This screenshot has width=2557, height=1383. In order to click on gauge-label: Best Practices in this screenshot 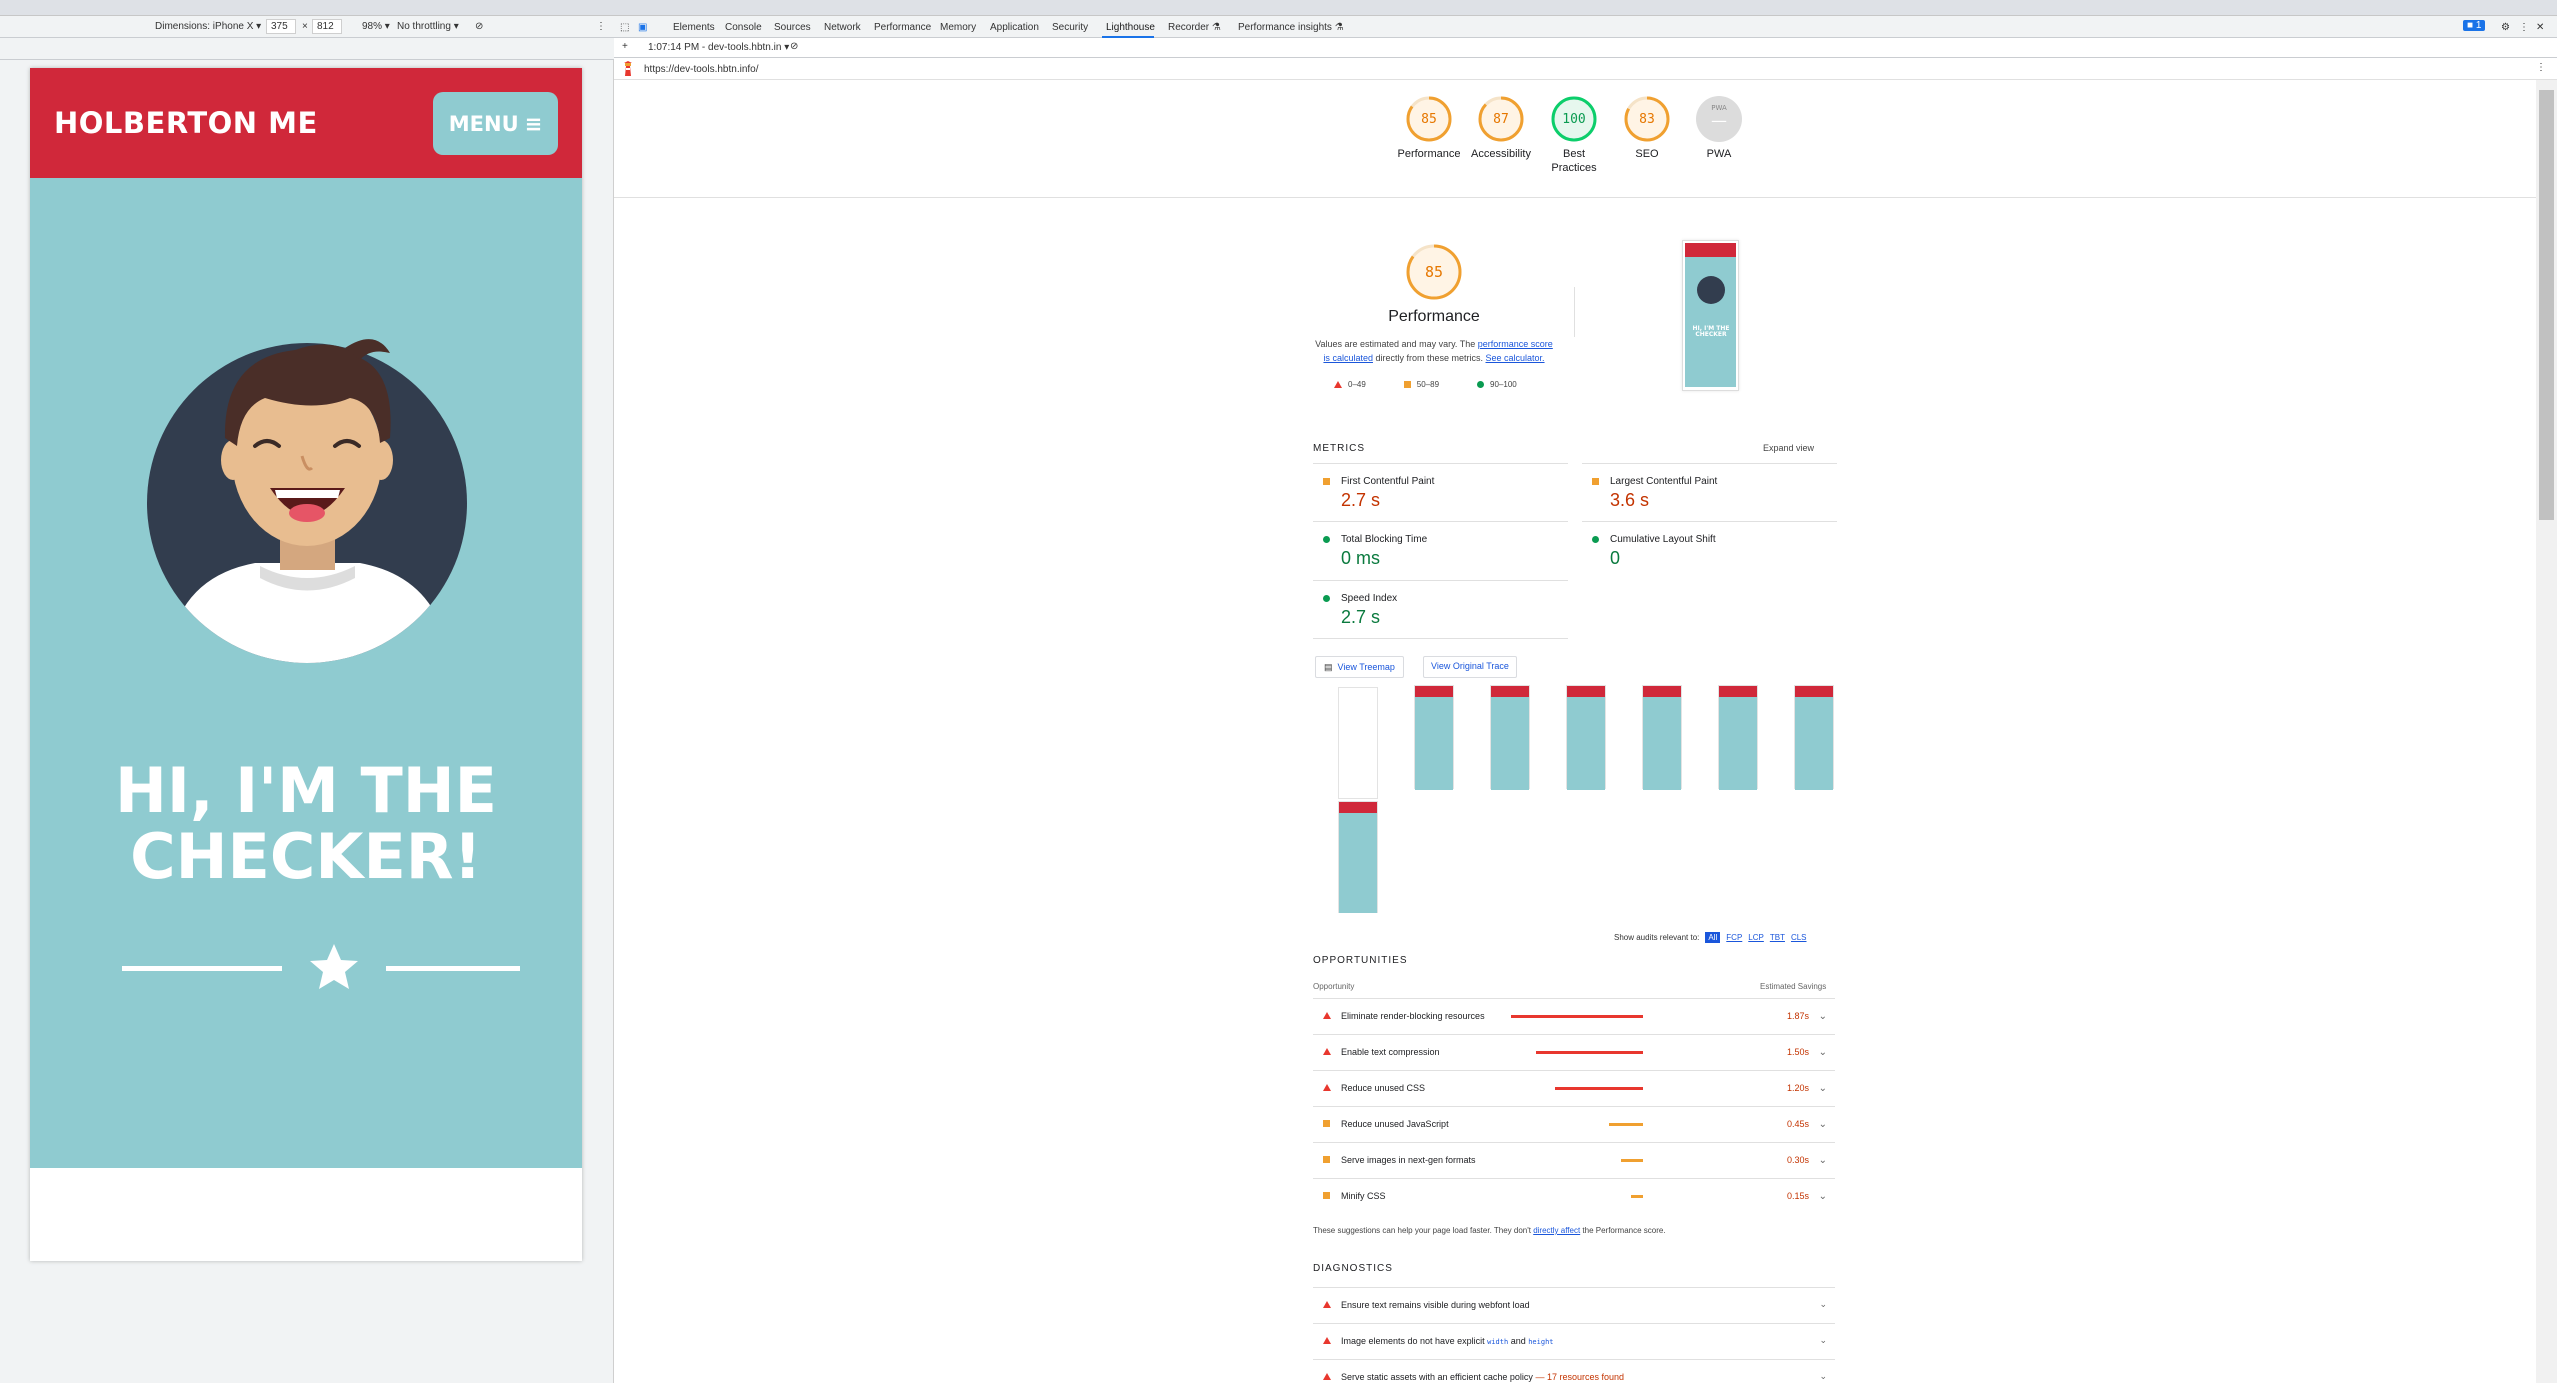, I will do `click(1574, 161)`.